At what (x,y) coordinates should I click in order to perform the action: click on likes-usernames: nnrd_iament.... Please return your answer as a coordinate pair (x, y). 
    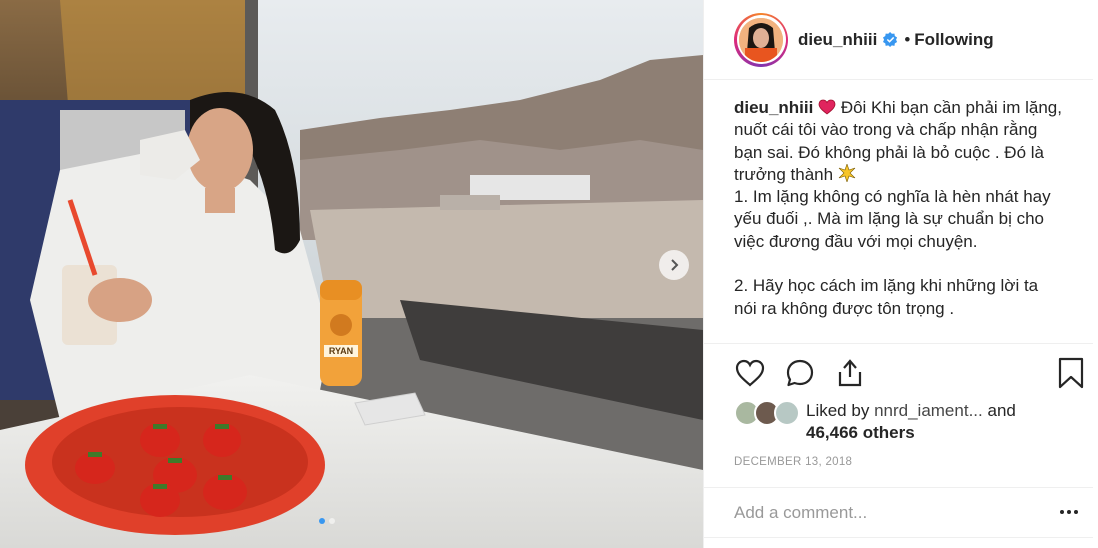
    Looking at the image, I should click on (928, 410).